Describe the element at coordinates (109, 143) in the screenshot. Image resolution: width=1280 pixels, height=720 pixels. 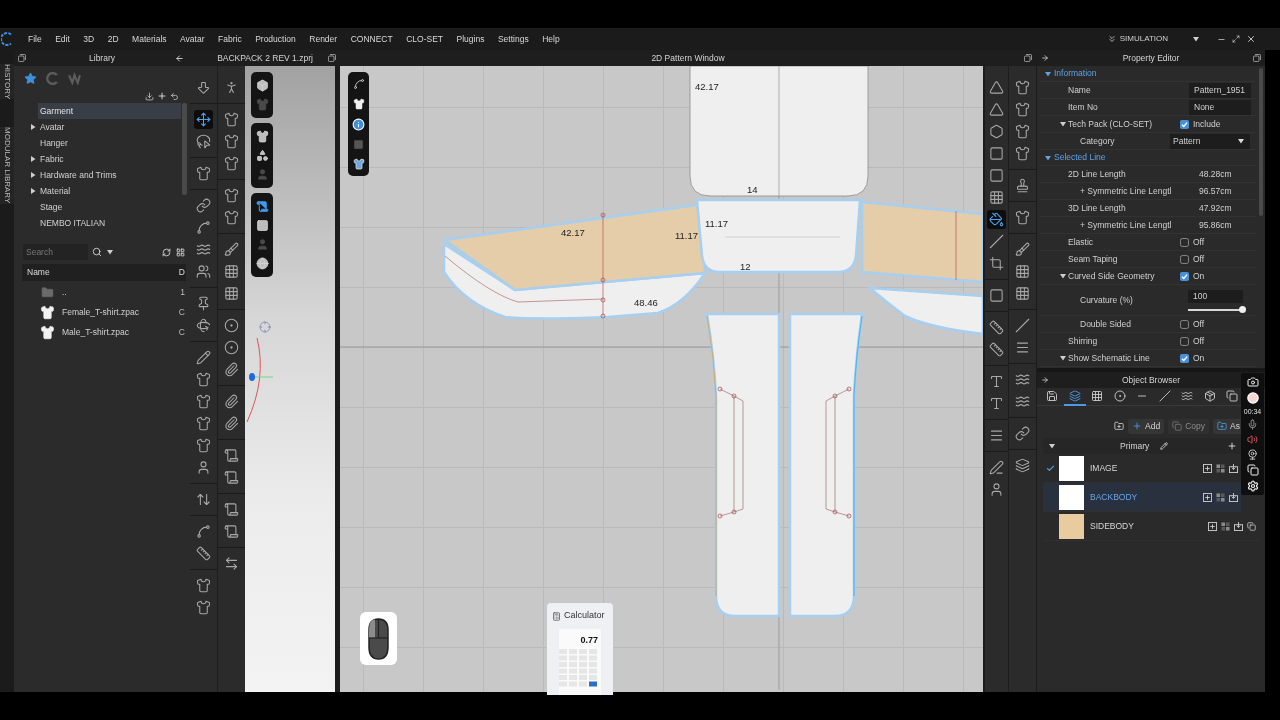
I see `tree-item: Hanger` at that location.